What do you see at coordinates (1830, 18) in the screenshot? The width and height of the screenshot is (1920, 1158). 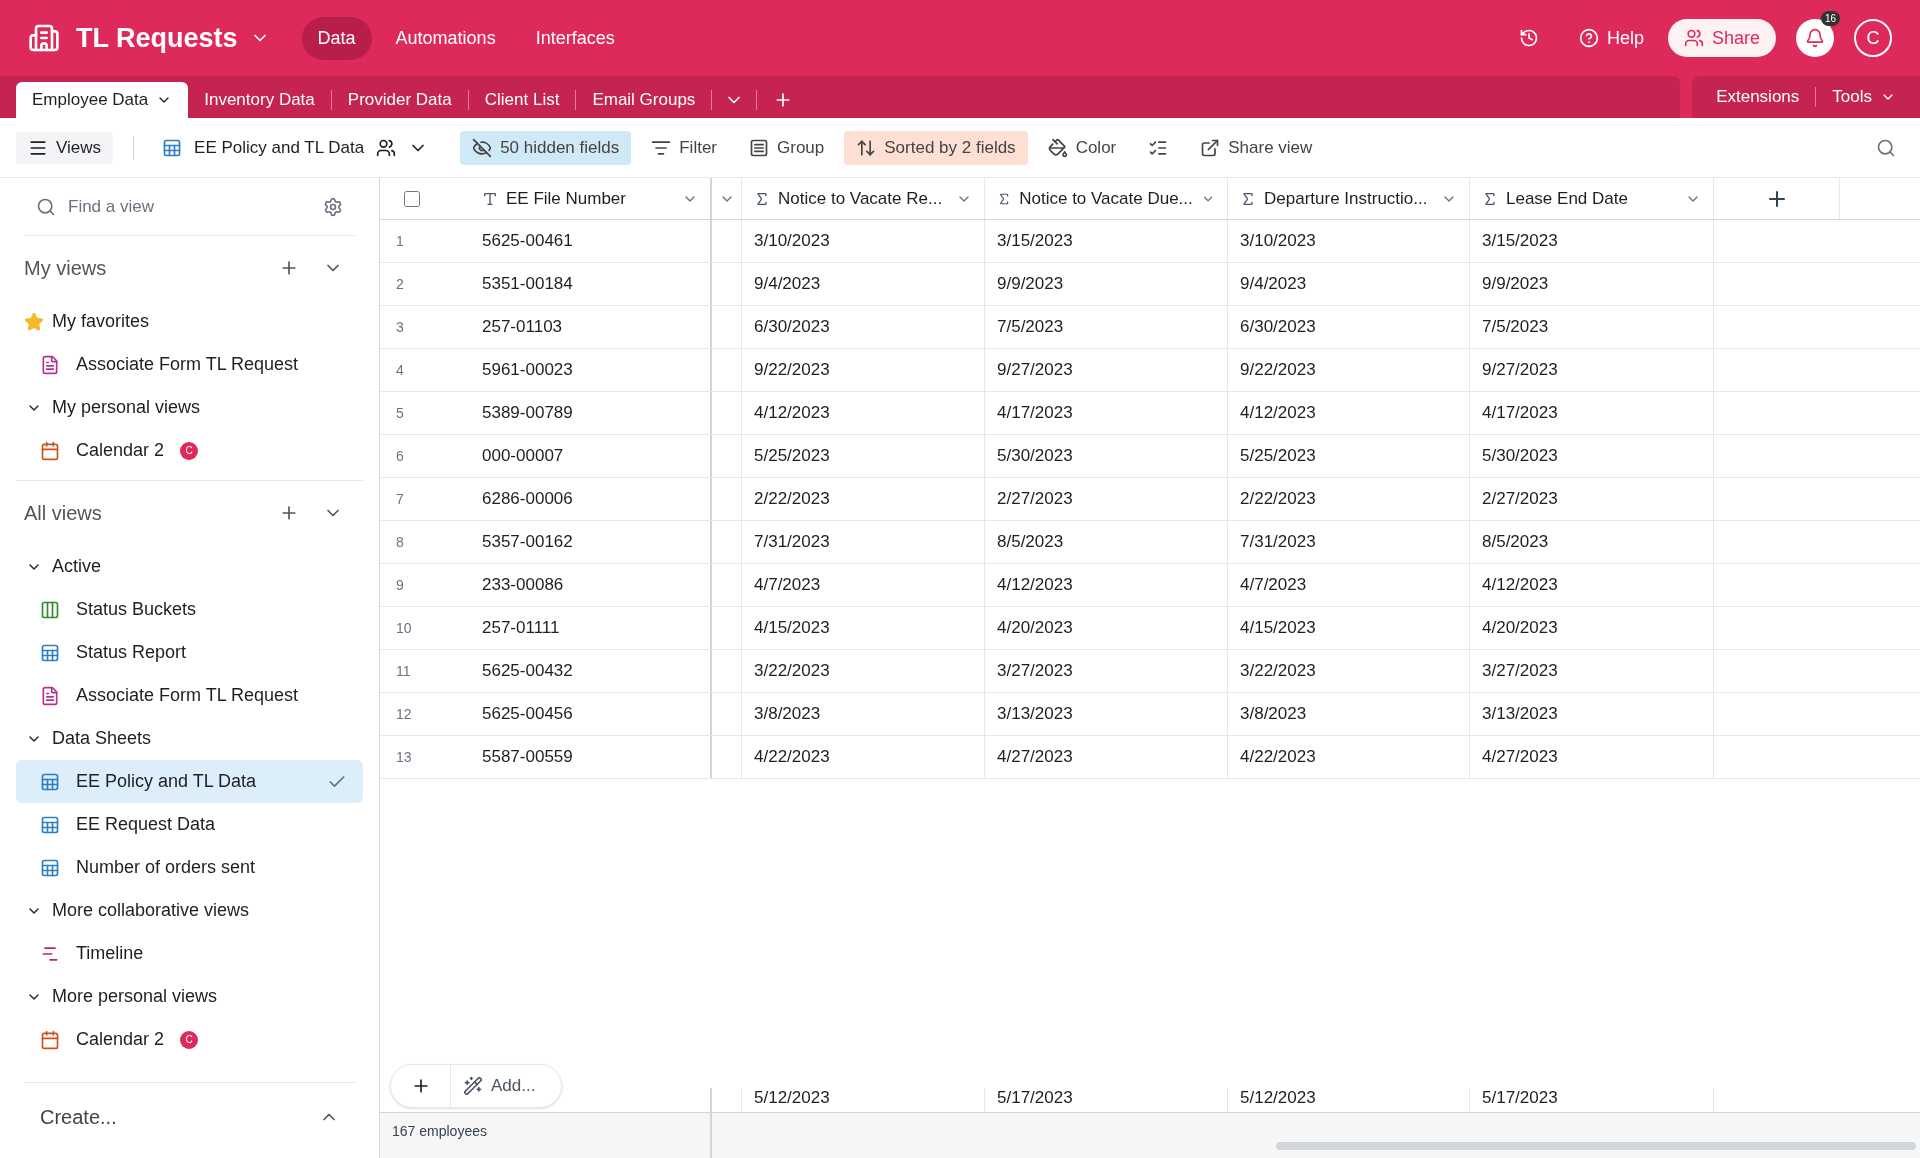 I see `notification-count: 16` at bounding box center [1830, 18].